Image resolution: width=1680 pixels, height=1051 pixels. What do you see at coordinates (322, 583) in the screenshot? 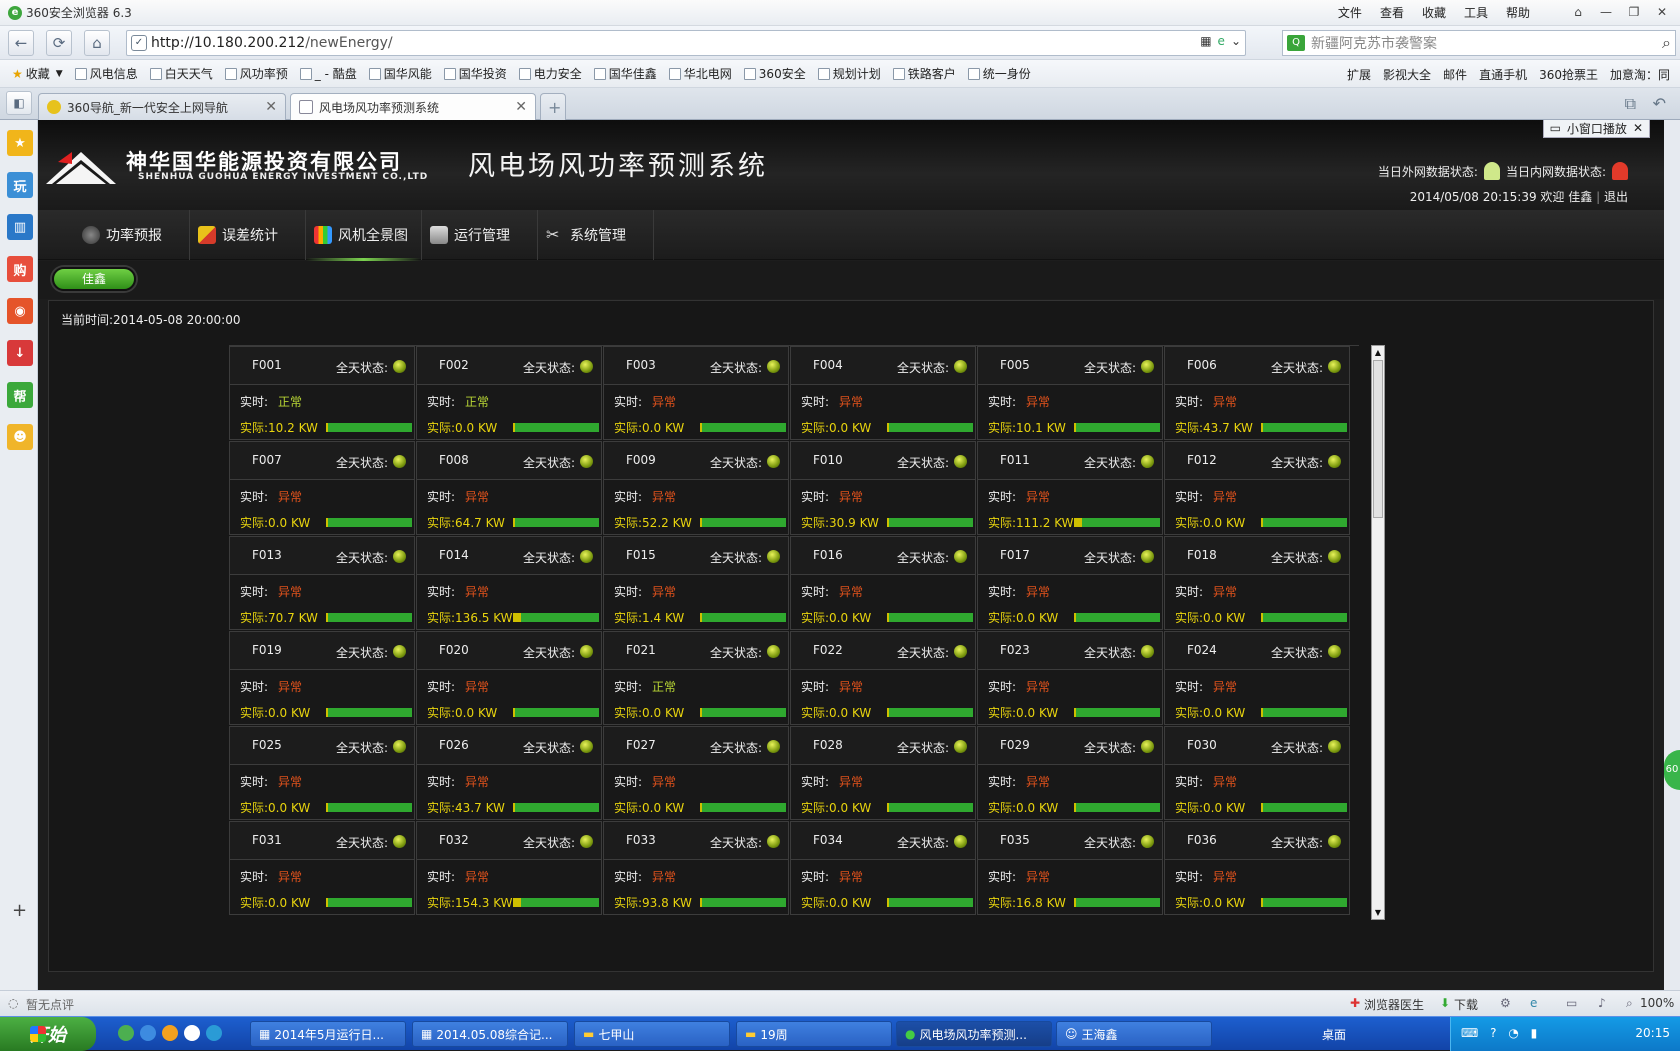
I see `turbine-cell: F013 全天状态: 实时: 异常 实际:70.7 KW` at bounding box center [322, 583].